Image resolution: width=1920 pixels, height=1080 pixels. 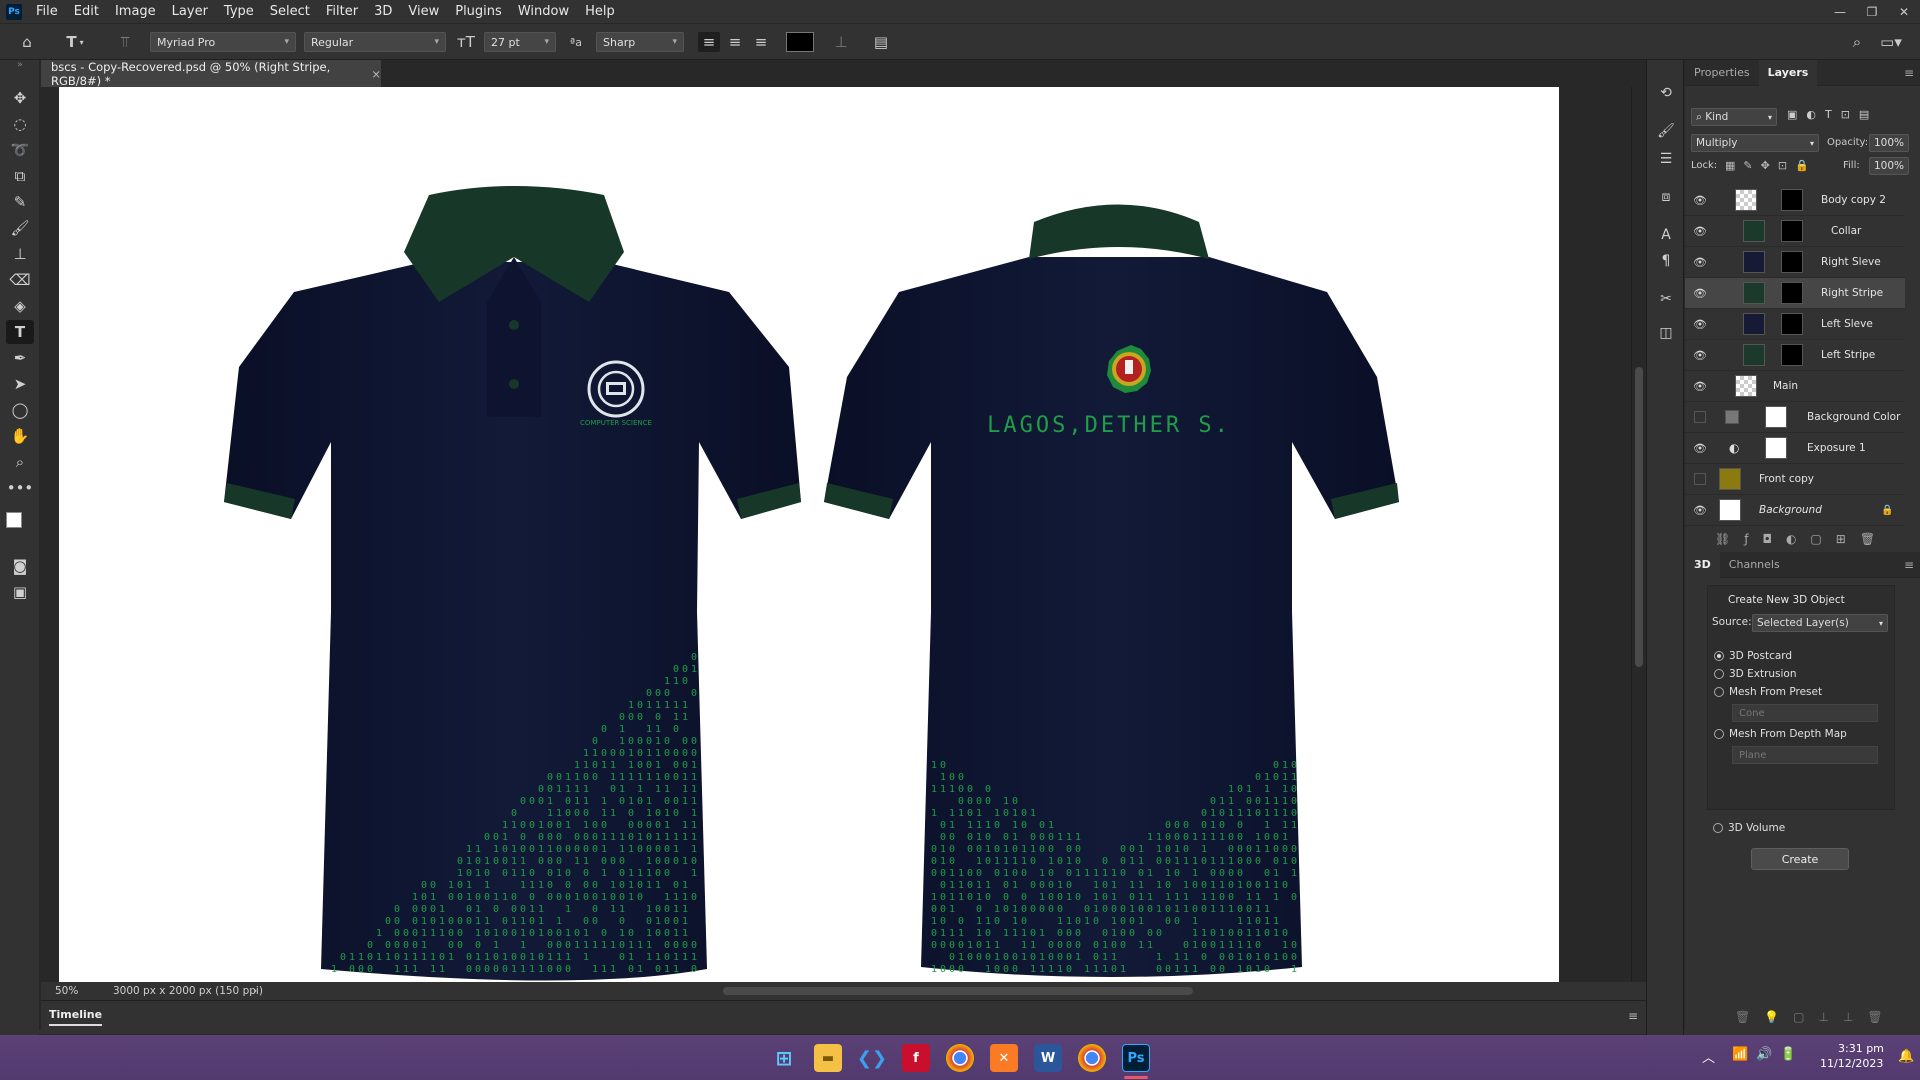 What do you see at coordinates (1816, 1017) in the screenshot?
I see `3d-action-icons: 🗑💡▢⊥⊥🗑` at bounding box center [1816, 1017].